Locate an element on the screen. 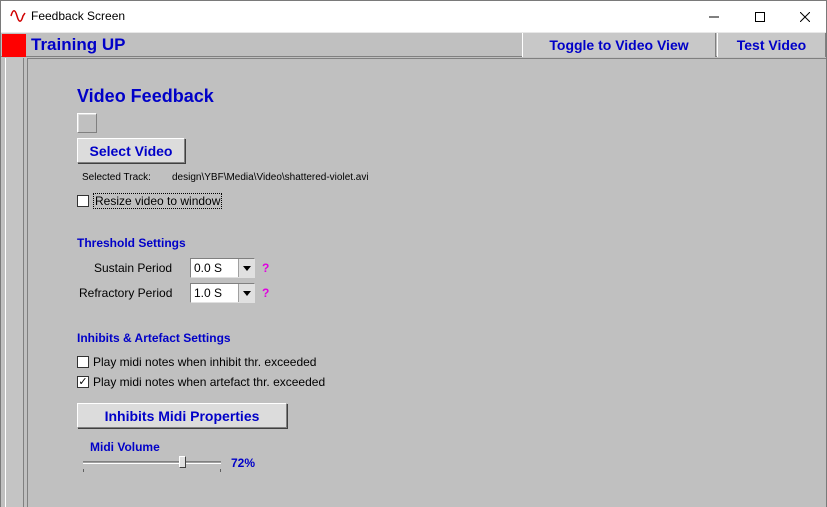 The height and width of the screenshot is (507, 827). close-icon is located at coordinates (805, 16).